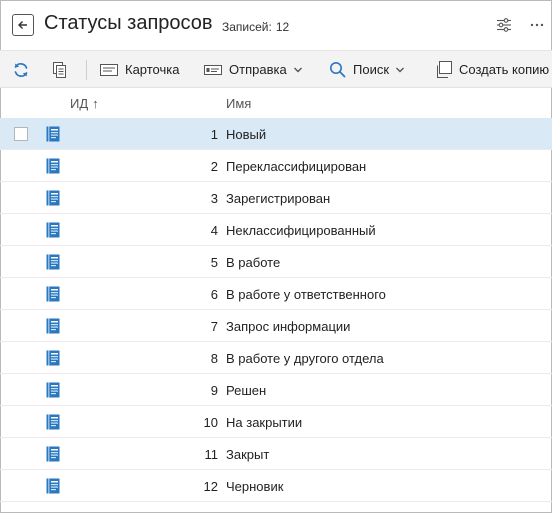 This screenshot has width=552, height=513. I want to click on table-row: 5 В работе, so click(276, 262).